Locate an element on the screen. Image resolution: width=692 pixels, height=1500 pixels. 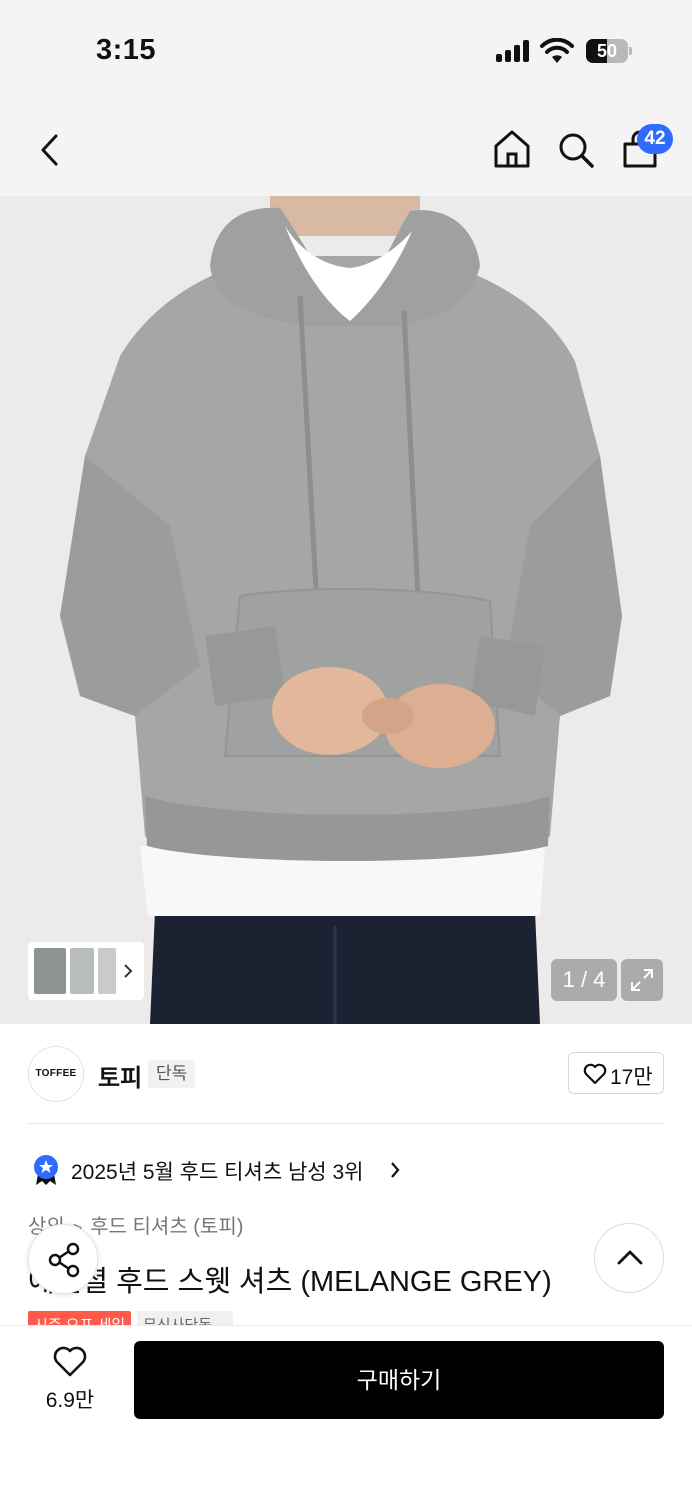
back-arrow-icon is located at coordinates (50, 150).